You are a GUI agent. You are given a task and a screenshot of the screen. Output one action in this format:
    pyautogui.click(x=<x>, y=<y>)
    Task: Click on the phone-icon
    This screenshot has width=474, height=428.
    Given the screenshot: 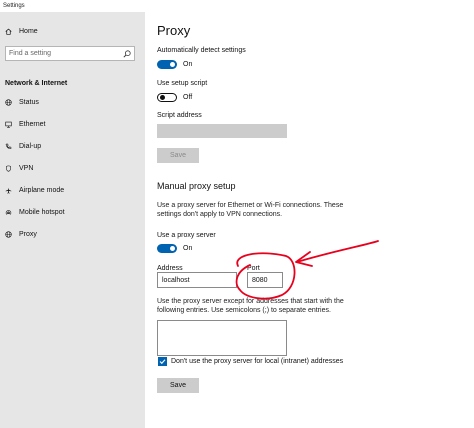 What is the action you would take?
    pyautogui.click(x=8, y=146)
    